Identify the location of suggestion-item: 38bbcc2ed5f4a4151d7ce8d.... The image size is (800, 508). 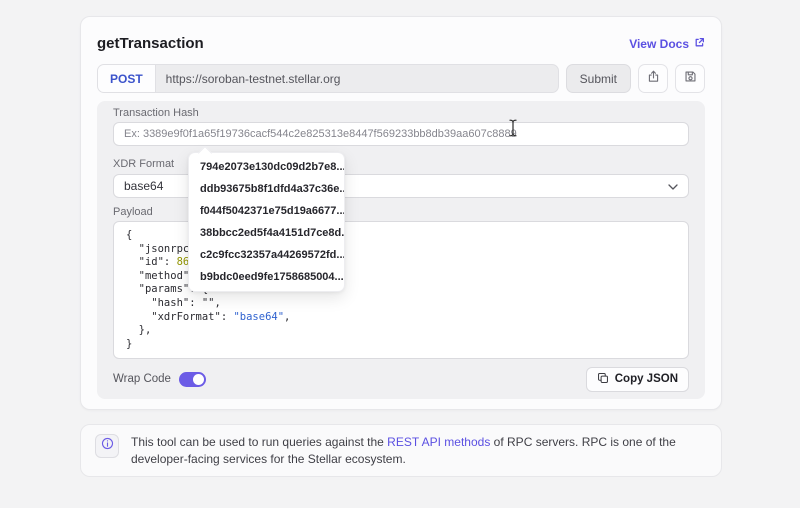
(266, 233).